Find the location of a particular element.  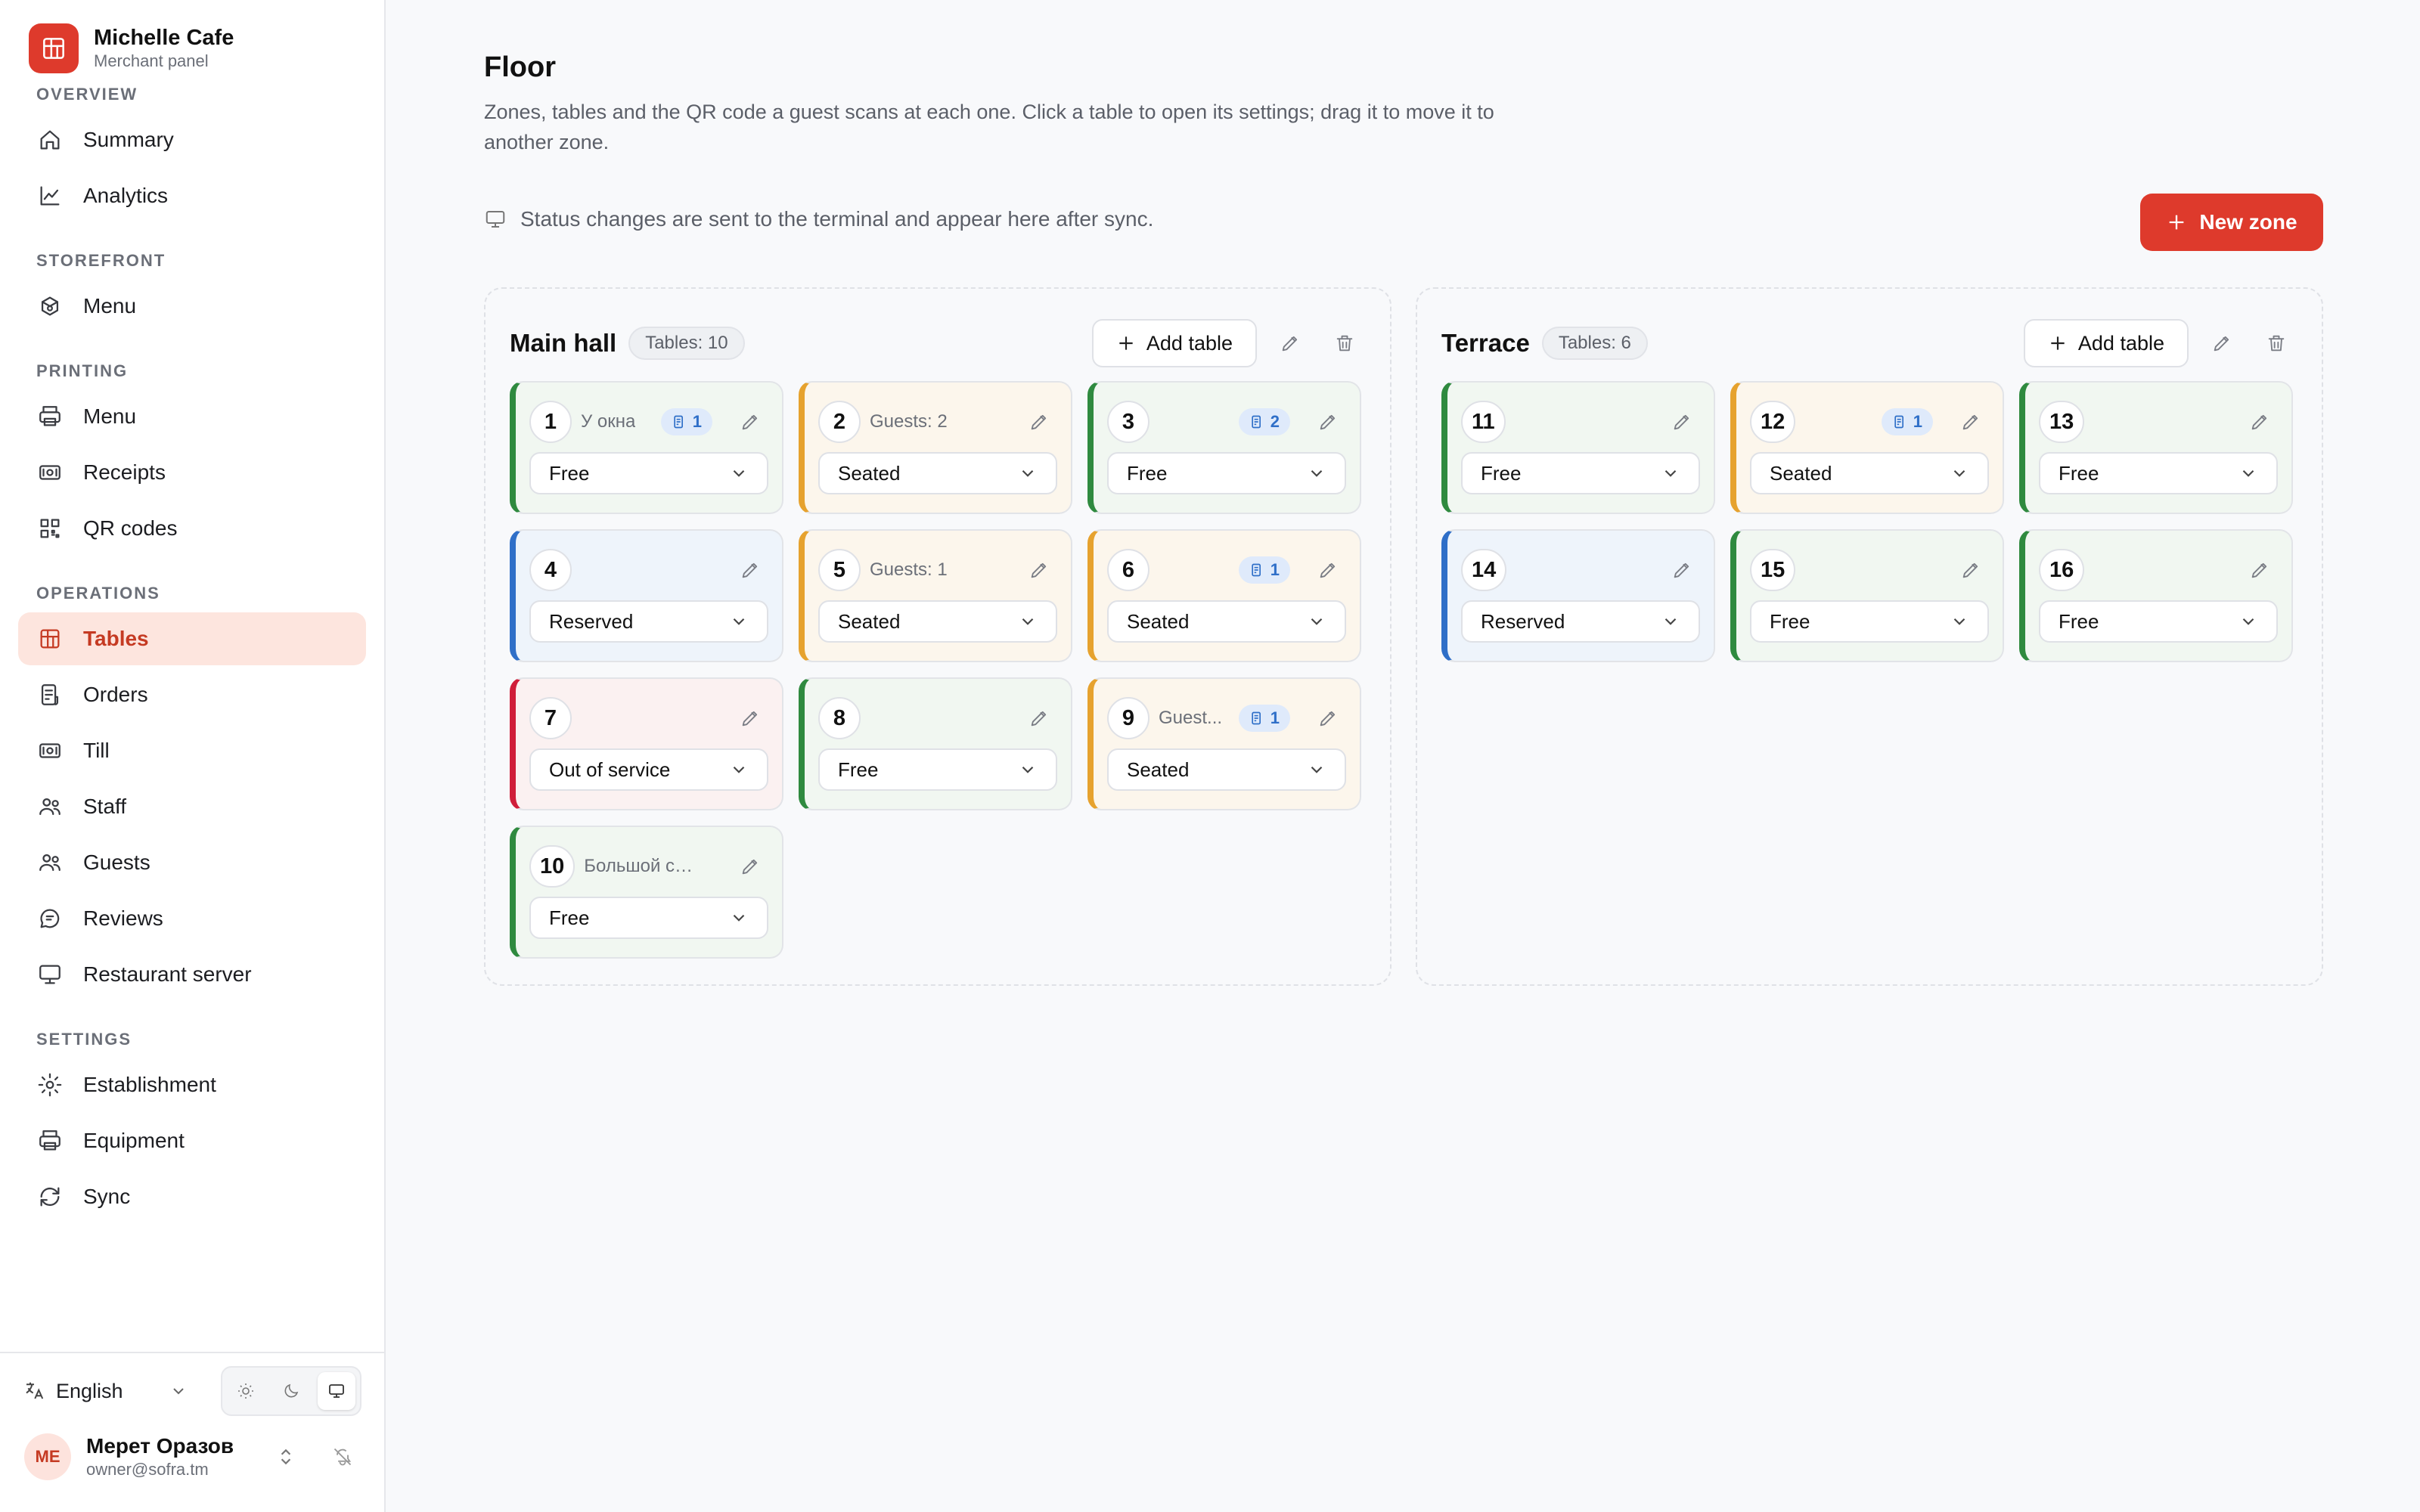

table-card-11: 11 Free is located at coordinates (1578, 447).